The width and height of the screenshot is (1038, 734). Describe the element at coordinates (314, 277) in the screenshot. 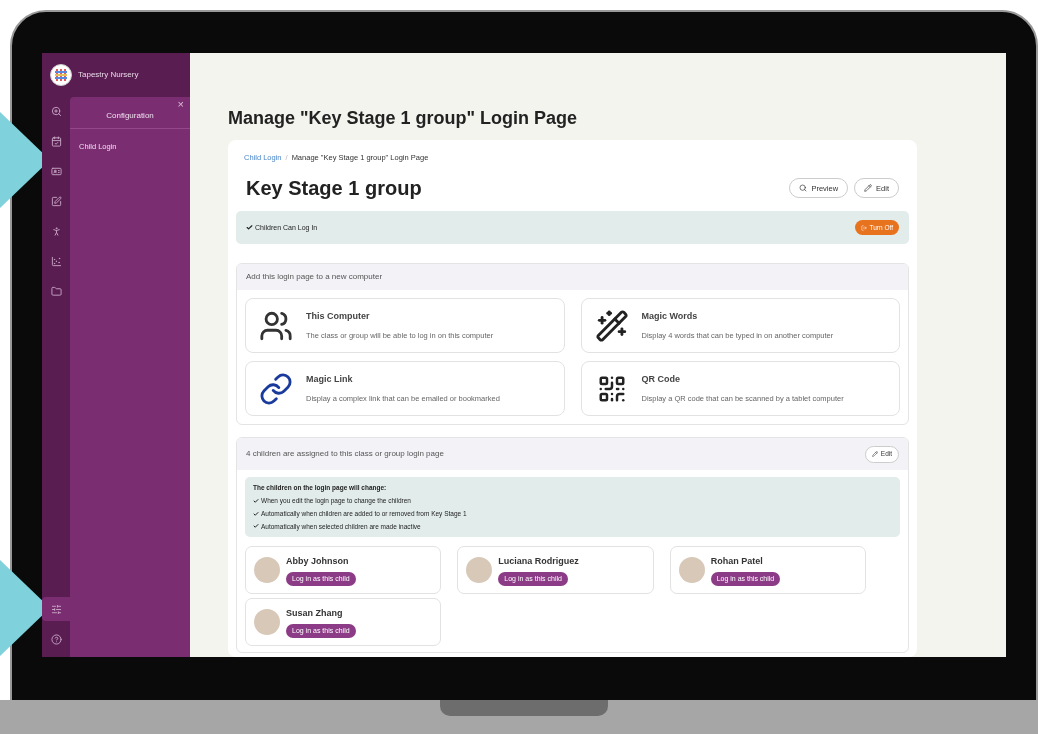

I see `section-title: Add this login page to a new computer` at that location.